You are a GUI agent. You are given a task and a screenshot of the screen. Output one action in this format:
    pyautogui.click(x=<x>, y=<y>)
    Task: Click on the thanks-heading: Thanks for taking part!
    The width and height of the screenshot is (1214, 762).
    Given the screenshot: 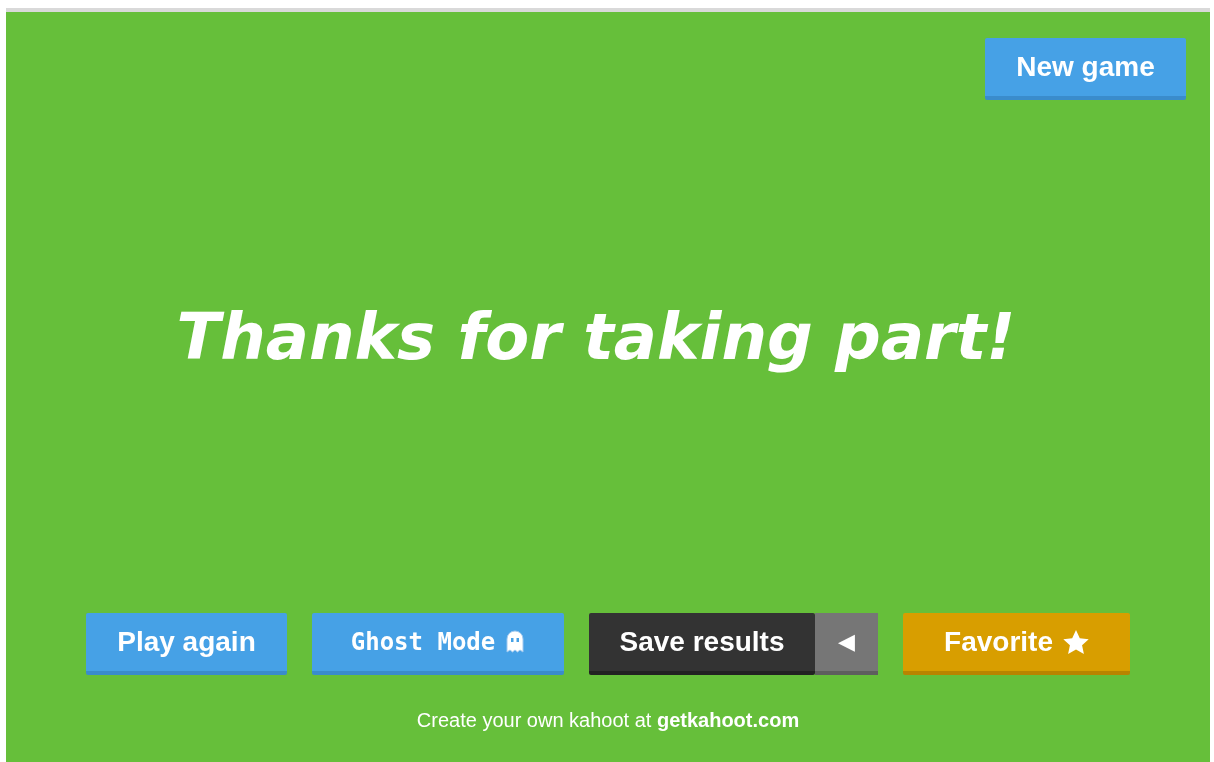 What is the action you would take?
    pyautogui.click(x=596, y=336)
    